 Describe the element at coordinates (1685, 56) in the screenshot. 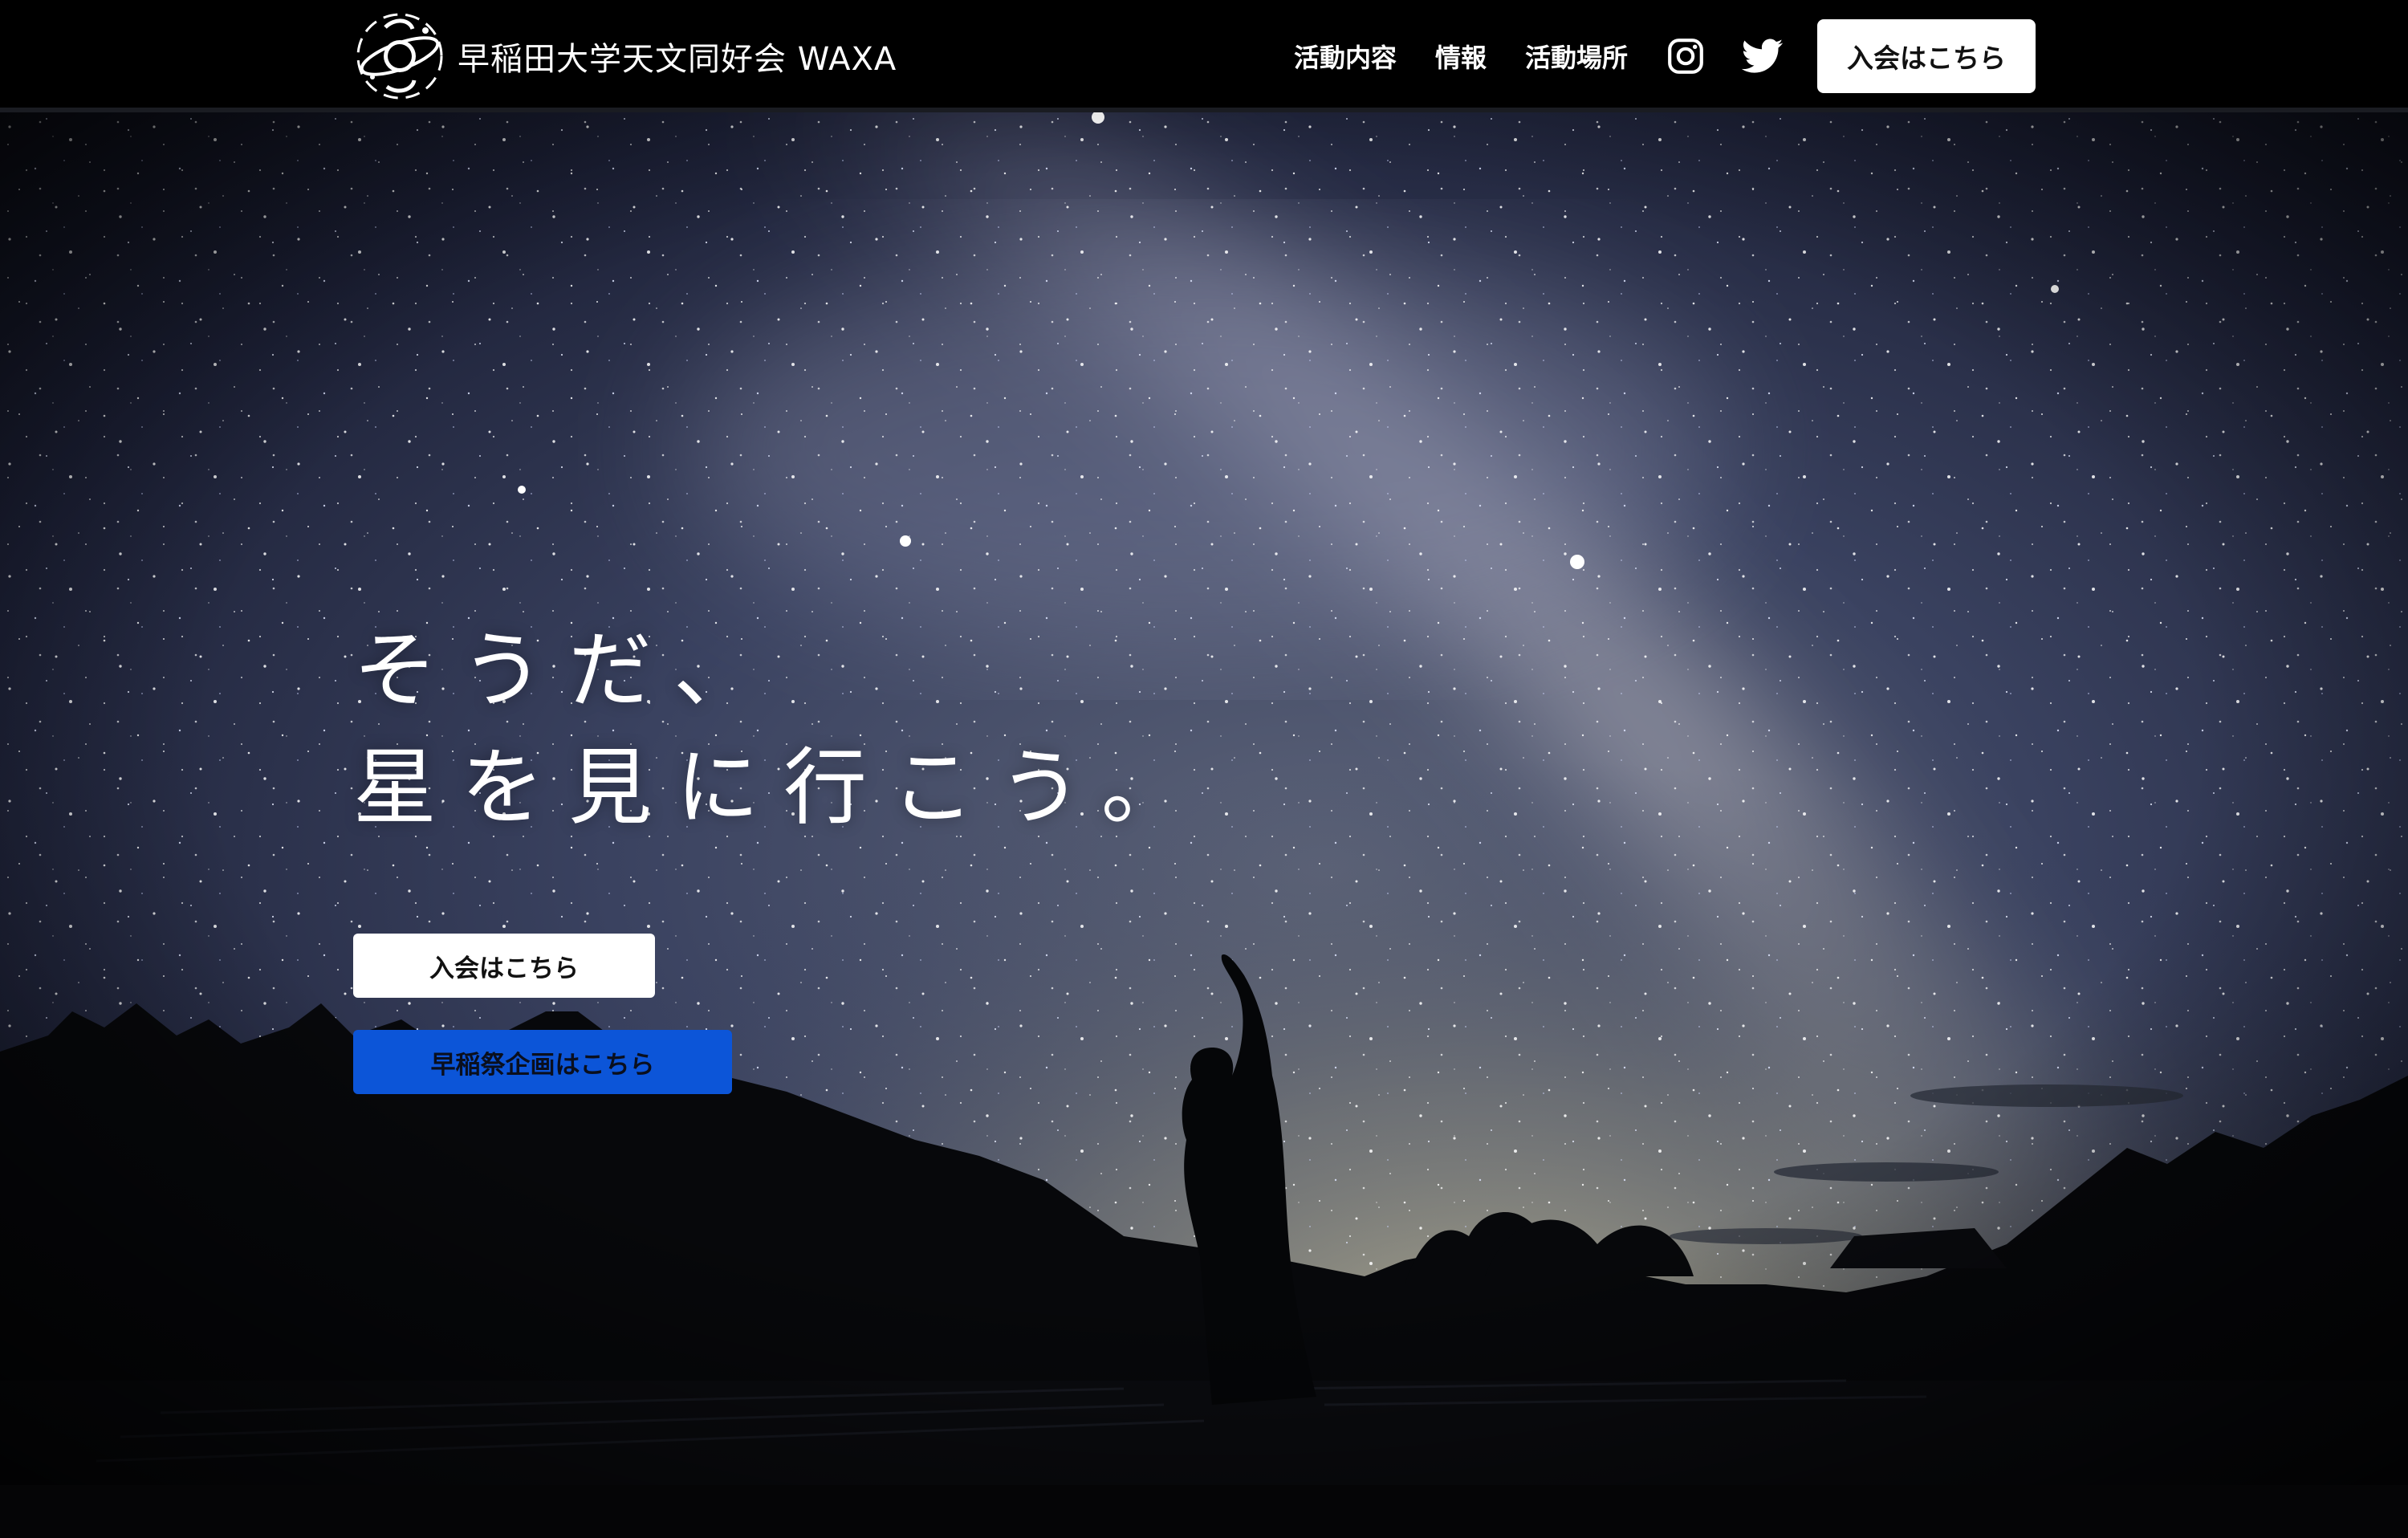

I see `instagram-icon` at that location.